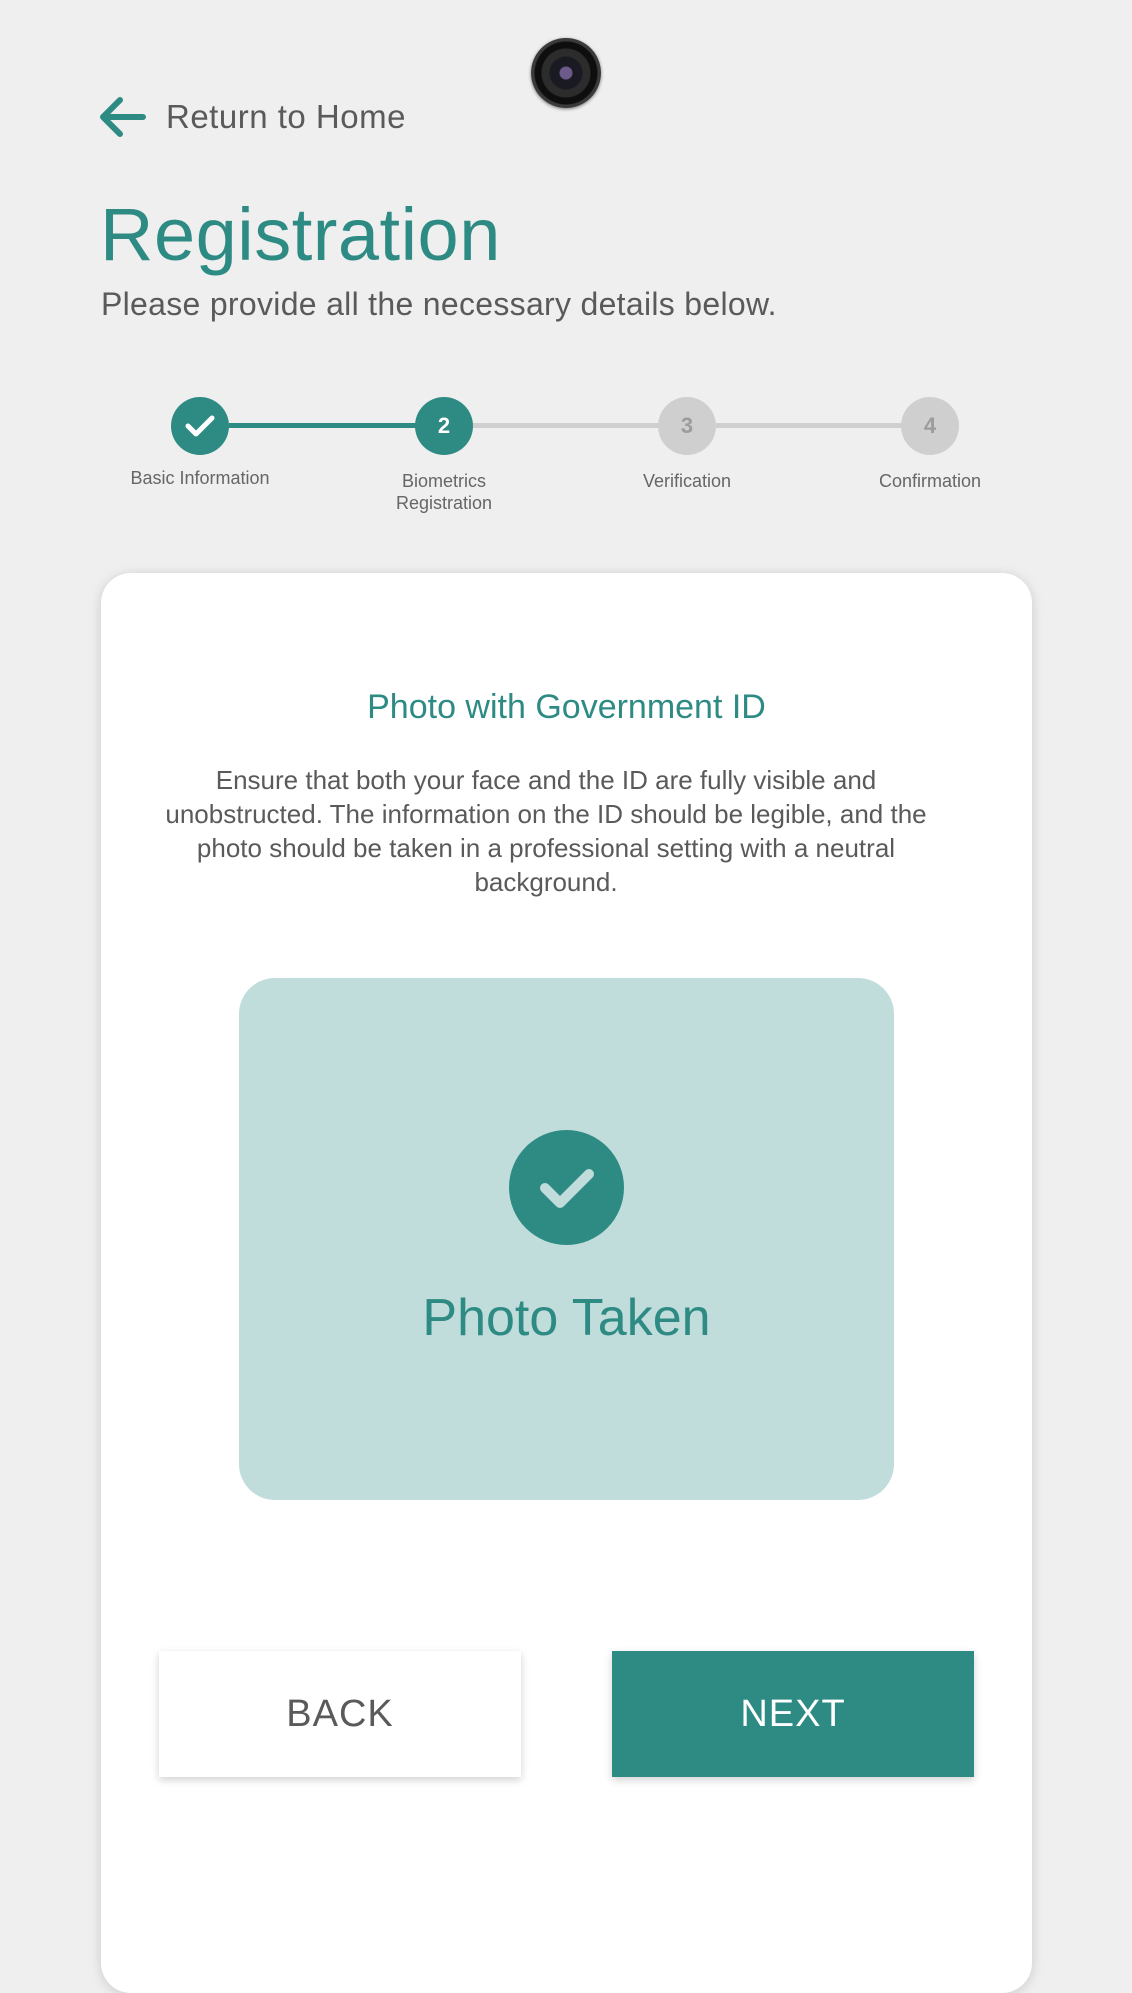 This screenshot has height=1993, width=1132. Describe the element at coordinates (200, 478) in the screenshot. I see `step-1-label: Basic Information` at that location.